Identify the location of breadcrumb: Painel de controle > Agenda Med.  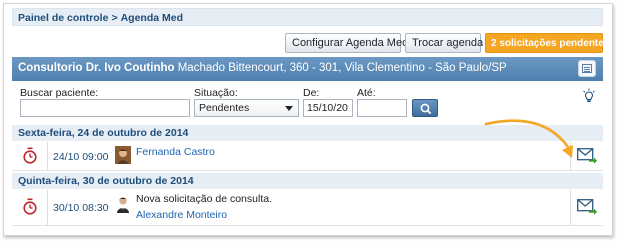
(307, 17).